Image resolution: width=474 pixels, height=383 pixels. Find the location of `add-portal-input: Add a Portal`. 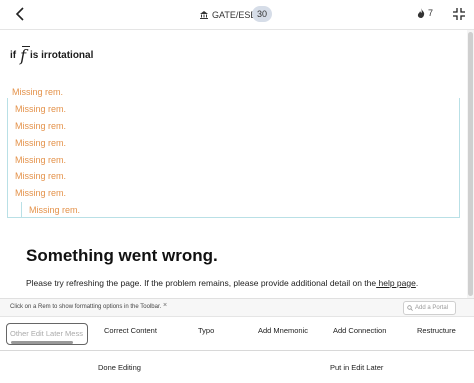

add-portal-input: Add a Portal is located at coordinates (429, 308).